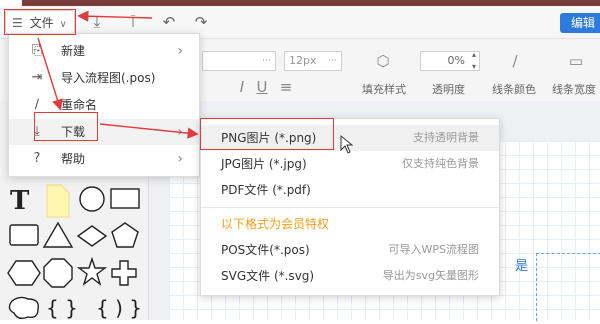  Describe the element at coordinates (384, 89) in the screenshot. I see `fill-style-label: 填充样式` at that location.